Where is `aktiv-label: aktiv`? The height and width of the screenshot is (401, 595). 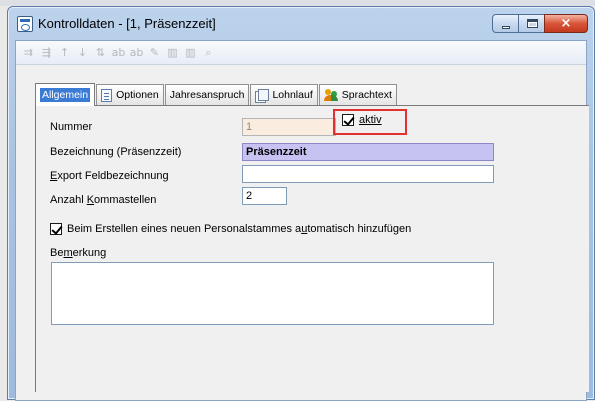
aktiv-label: aktiv is located at coordinates (370, 120).